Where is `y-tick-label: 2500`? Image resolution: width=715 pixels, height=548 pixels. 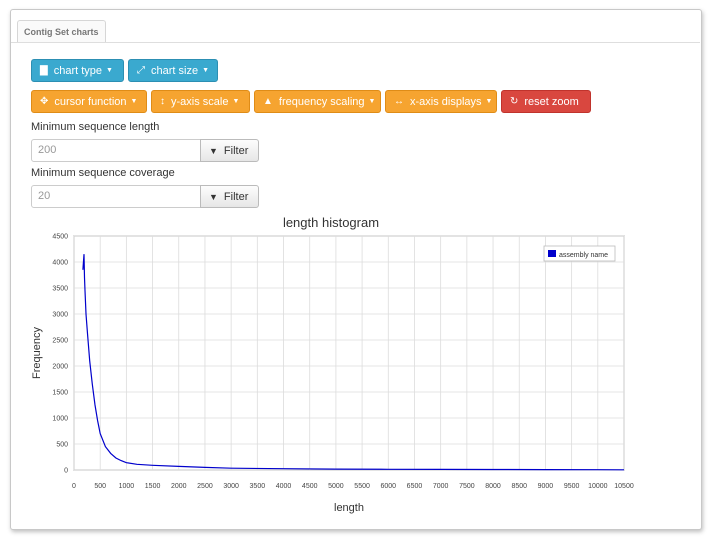 y-tick-label: 2500 is located at coordinates (60, 341).